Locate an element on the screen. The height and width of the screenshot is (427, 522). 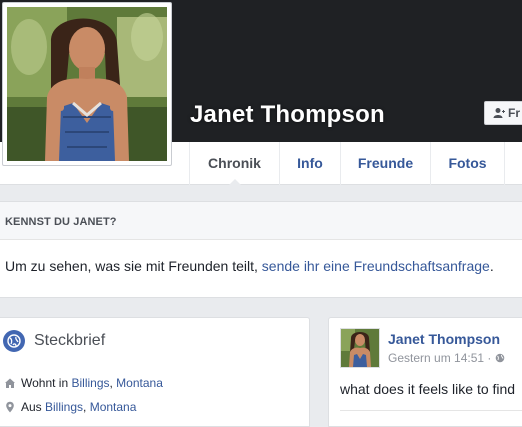
post-author-avatar is located at coordinates (360, 348).